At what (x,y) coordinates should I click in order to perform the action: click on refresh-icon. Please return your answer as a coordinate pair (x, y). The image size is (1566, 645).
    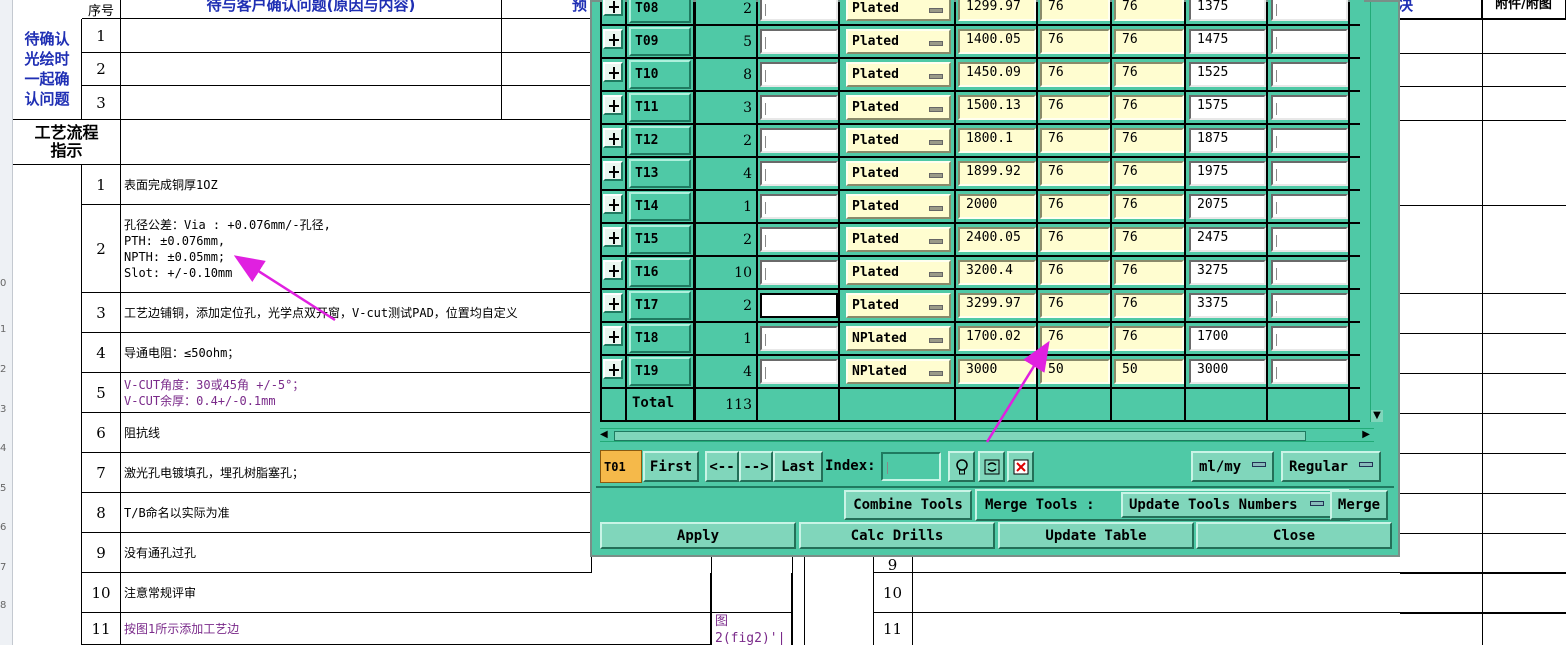
    Looking at the image, I should click on (991, 466).